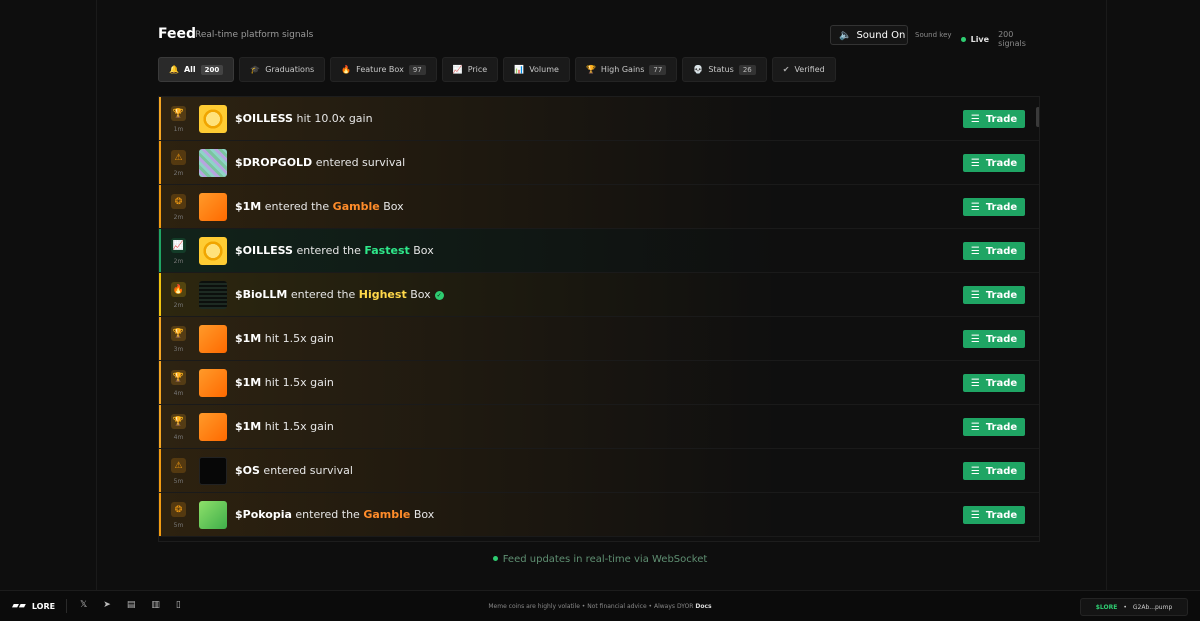 Image resolution: width=1200 pixels, height=621 pixels. What do you see at coordinates (605, 559) in the screenshot?
I see `websocket-note-text: Feed updates in real-time via WebSocket` at bounding box center [605, 559].